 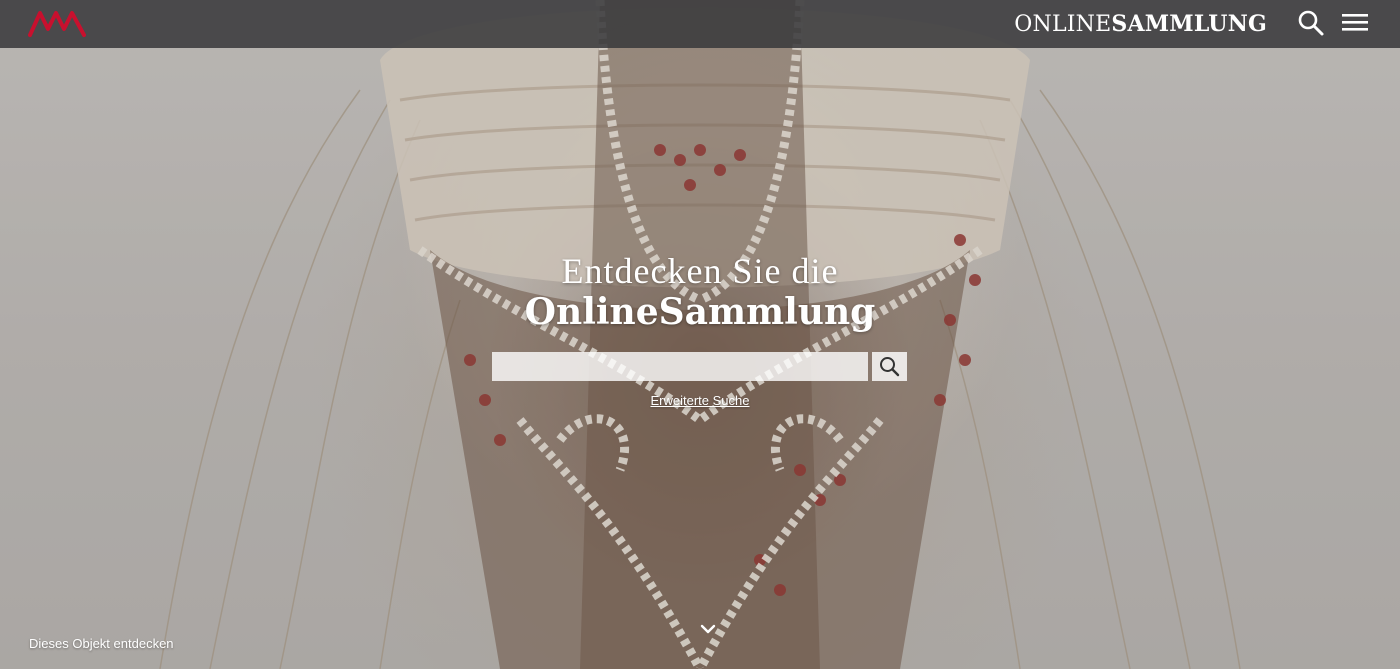 I want to click on top-navigation-bar: ONLINESAMMLUNG, so click(x=700, y=24).